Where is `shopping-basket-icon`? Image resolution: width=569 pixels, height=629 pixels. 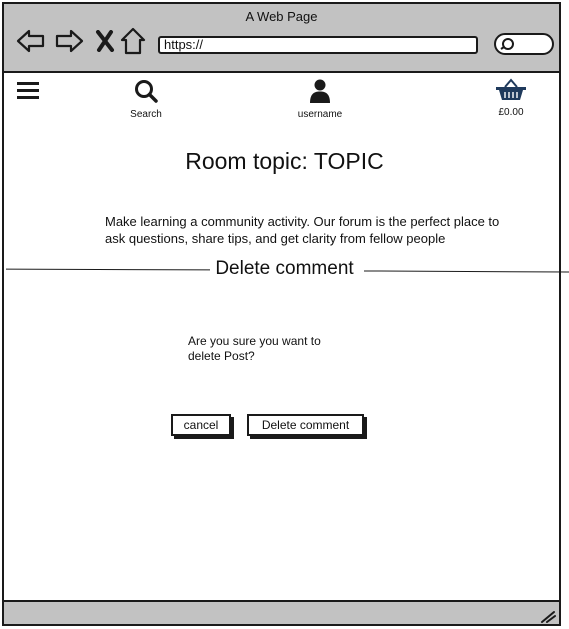 shopping-basket-icon is located at coordinates (511, 89).